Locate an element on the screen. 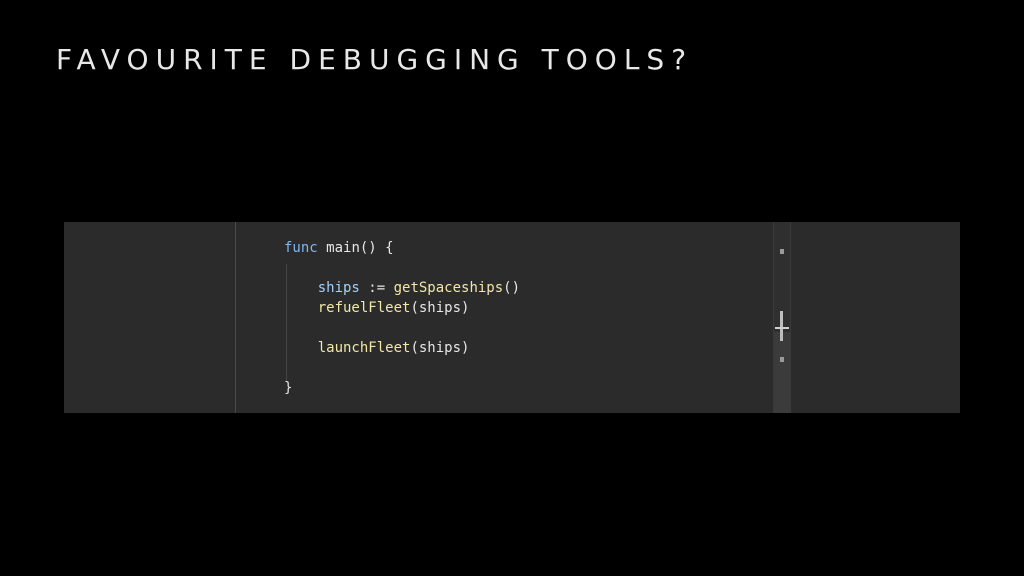 The height and width of the screenshot is (576, 1024). code-line: refuelFleet(ships) is located at coordinates (402, 308).